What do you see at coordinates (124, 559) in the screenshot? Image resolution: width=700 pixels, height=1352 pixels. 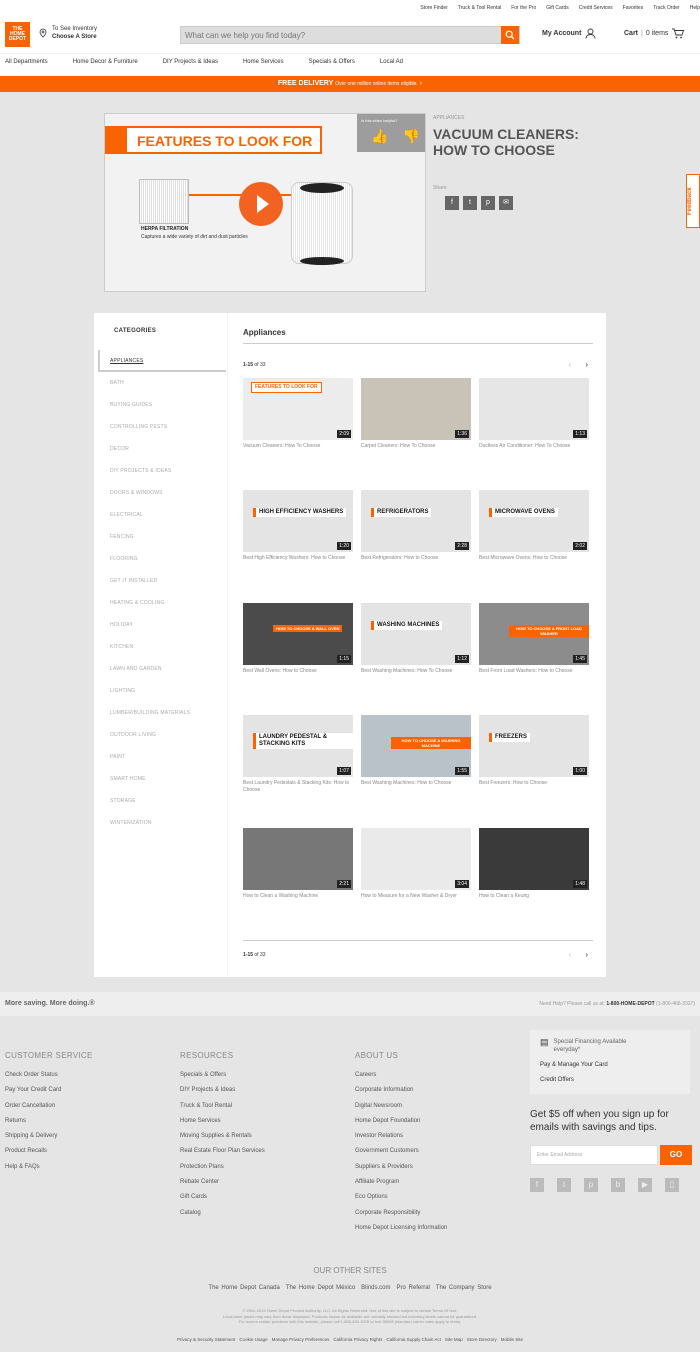 I see `category-item: FLOORING` at bounding box center [124, 559].